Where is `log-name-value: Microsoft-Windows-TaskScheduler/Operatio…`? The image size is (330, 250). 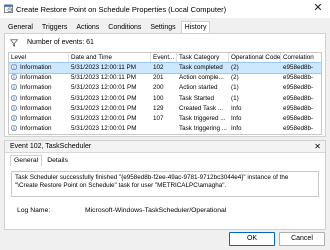 log-name-value: Microsoft-Windows-TaskScheduler/Operatio… is located at coordinates (156, 210).